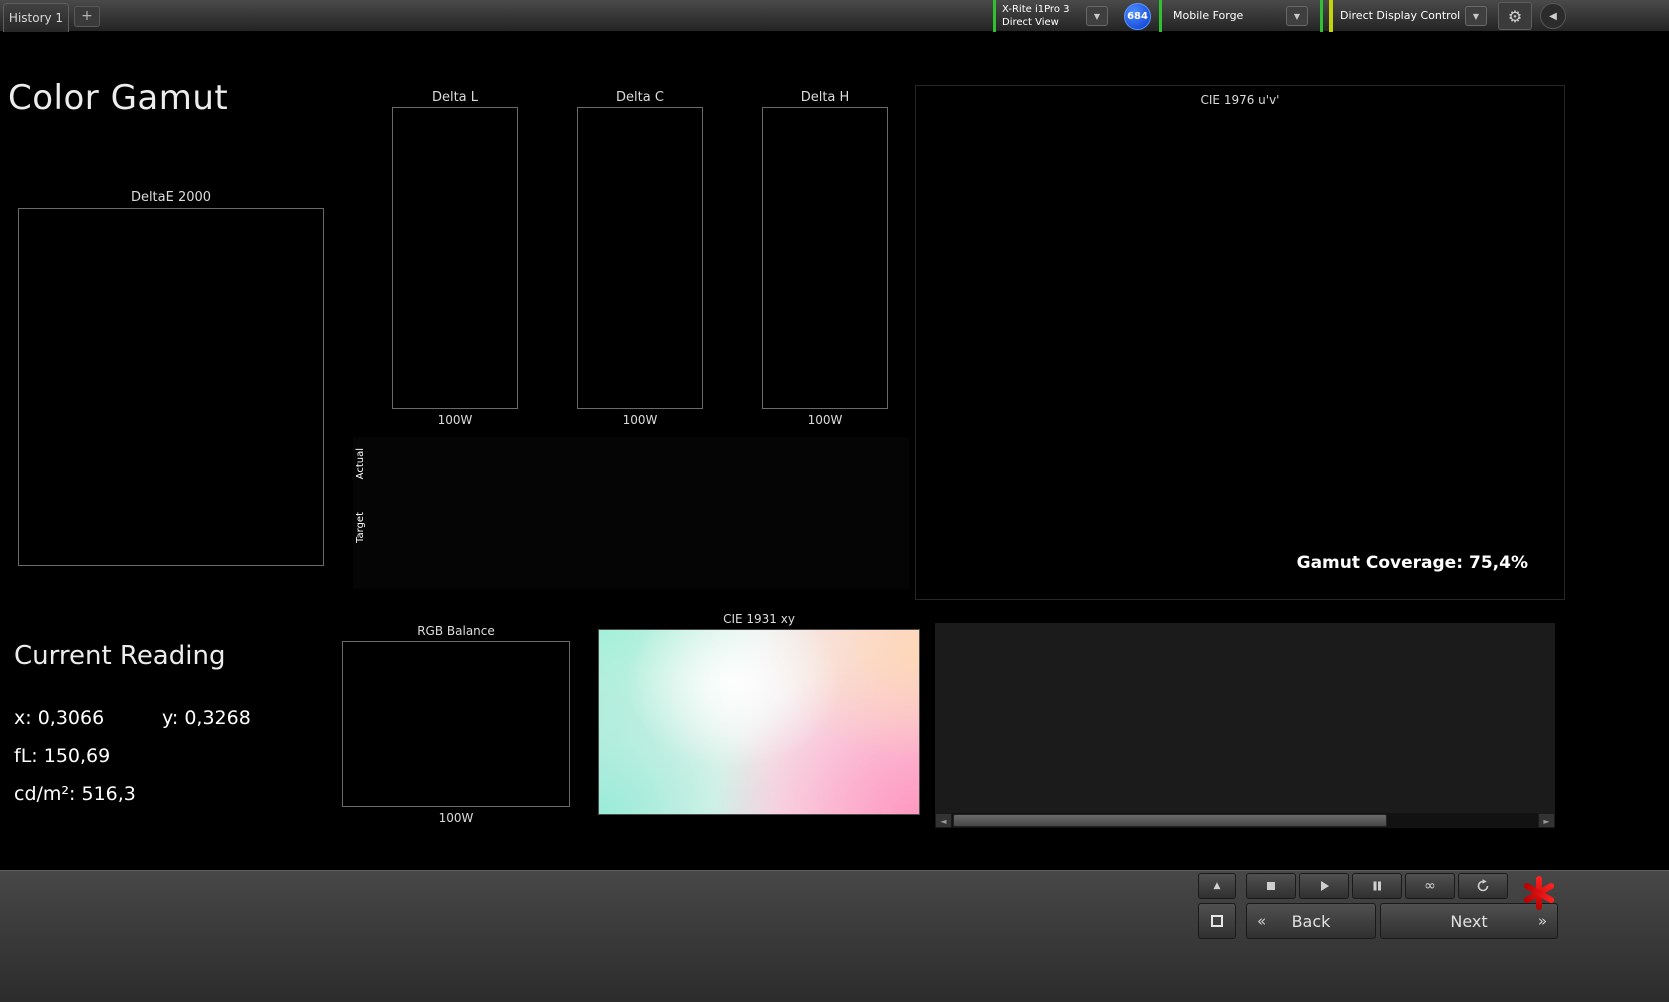 The image size is (1669, 1002). I want to click on source-status-bar, so click(1160, 16).